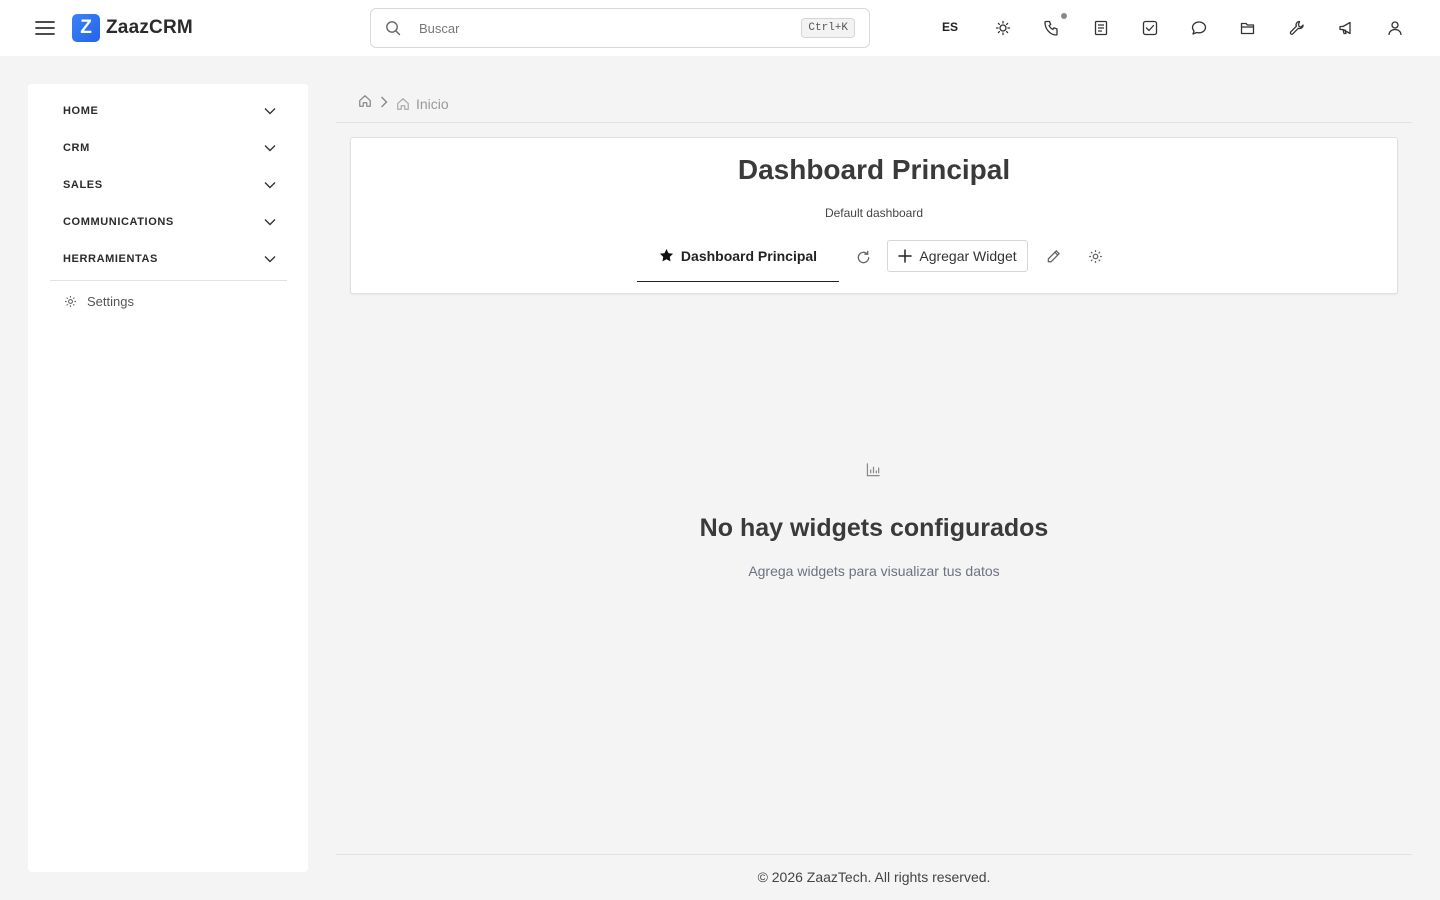 The width and height of the screenshot is (1440, 900). I want to click on brand-name: ZaazCRM, so click(149, 27).